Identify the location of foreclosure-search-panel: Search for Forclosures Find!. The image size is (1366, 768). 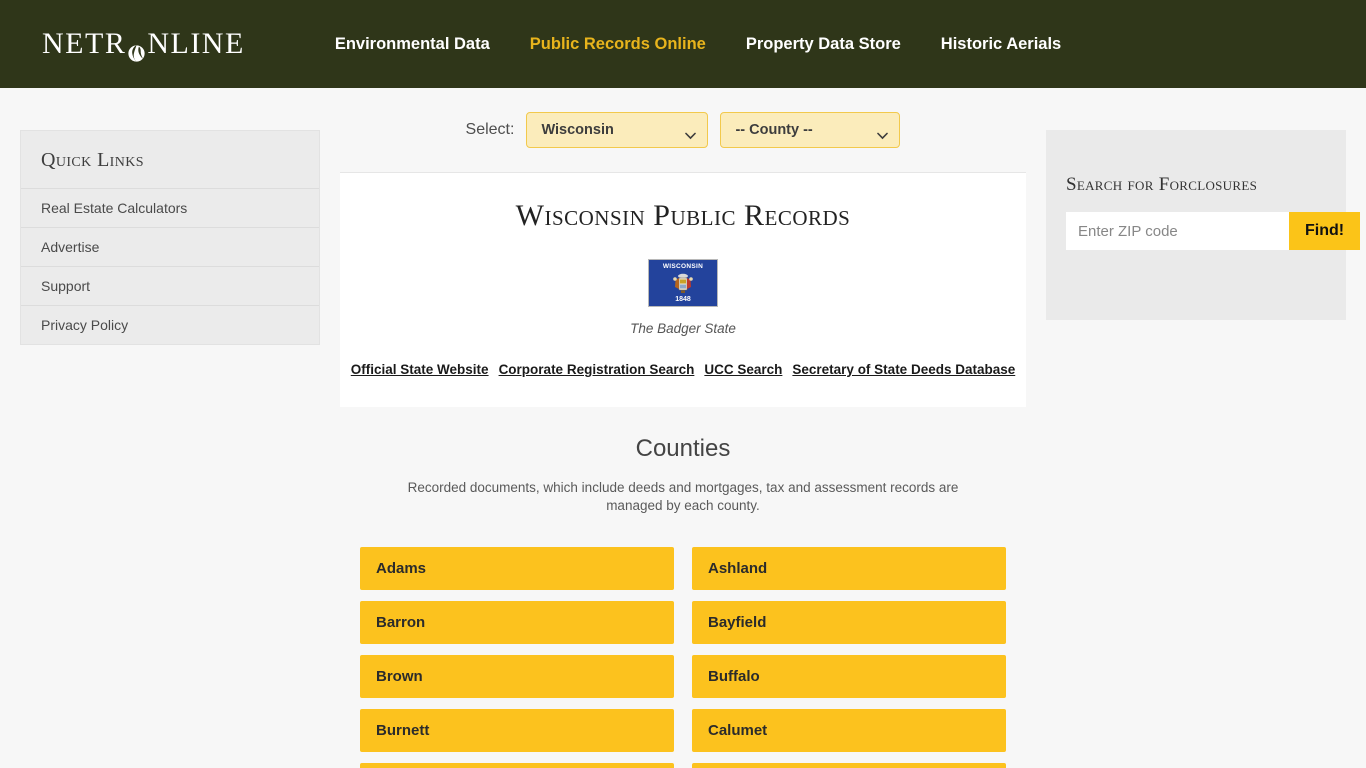
(1203, 225).